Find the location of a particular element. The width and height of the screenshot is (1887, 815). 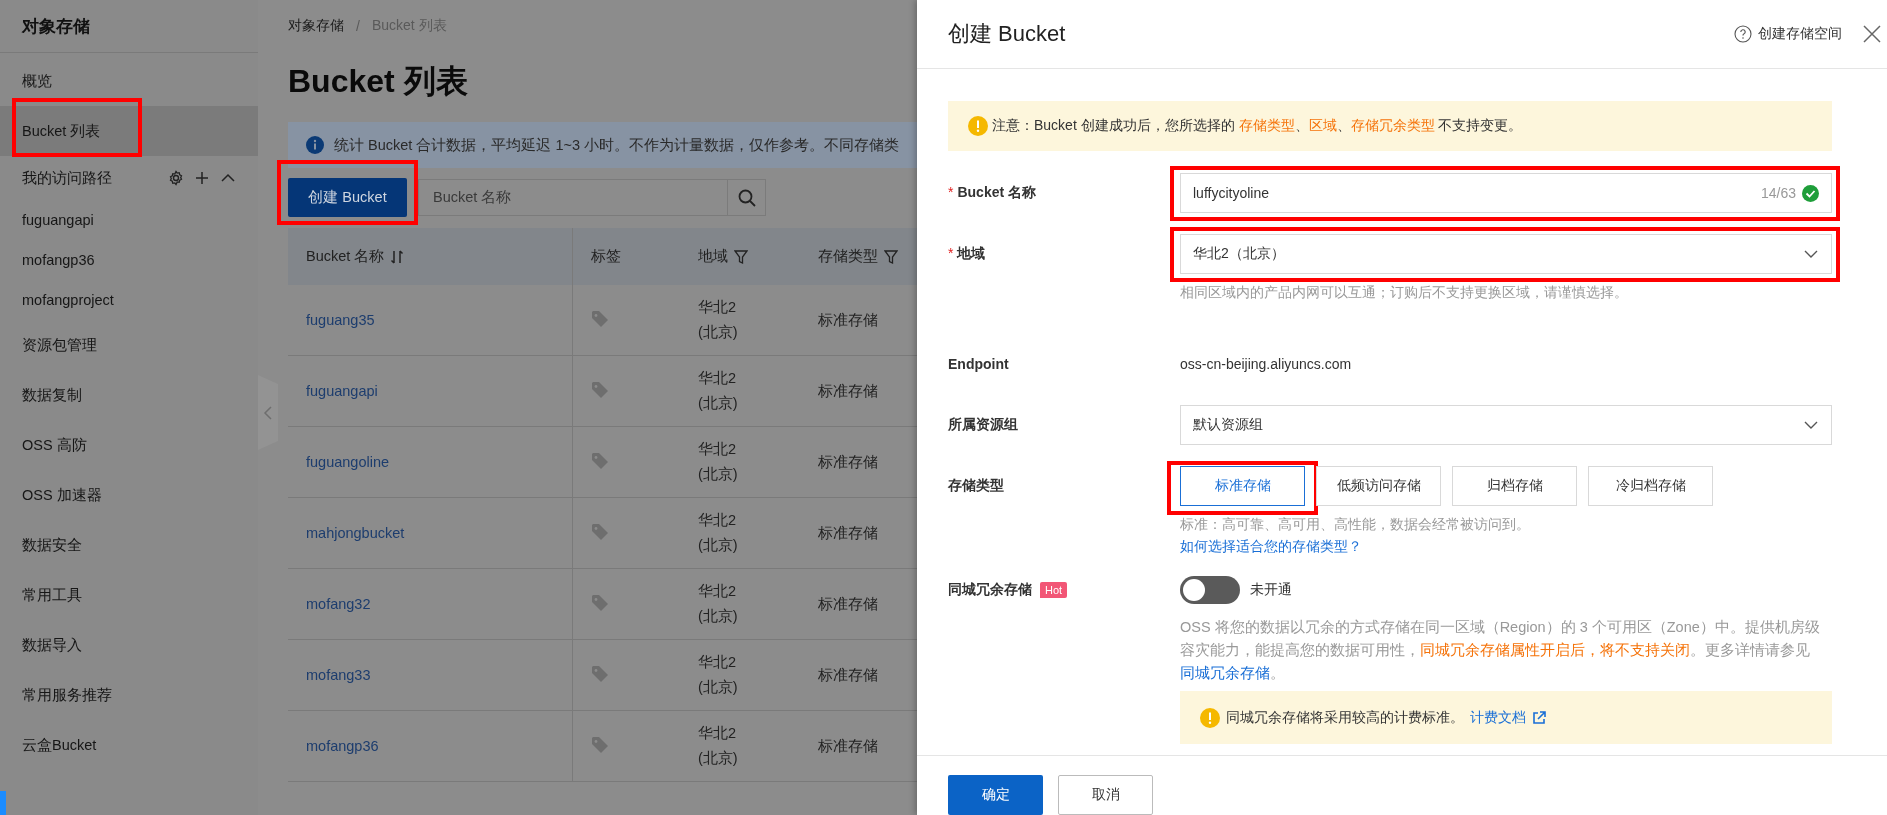

hint-text: 标准：高可靠、高可用、高性能，数据会经常被访问到。 is located at coordinates (1355, 525).